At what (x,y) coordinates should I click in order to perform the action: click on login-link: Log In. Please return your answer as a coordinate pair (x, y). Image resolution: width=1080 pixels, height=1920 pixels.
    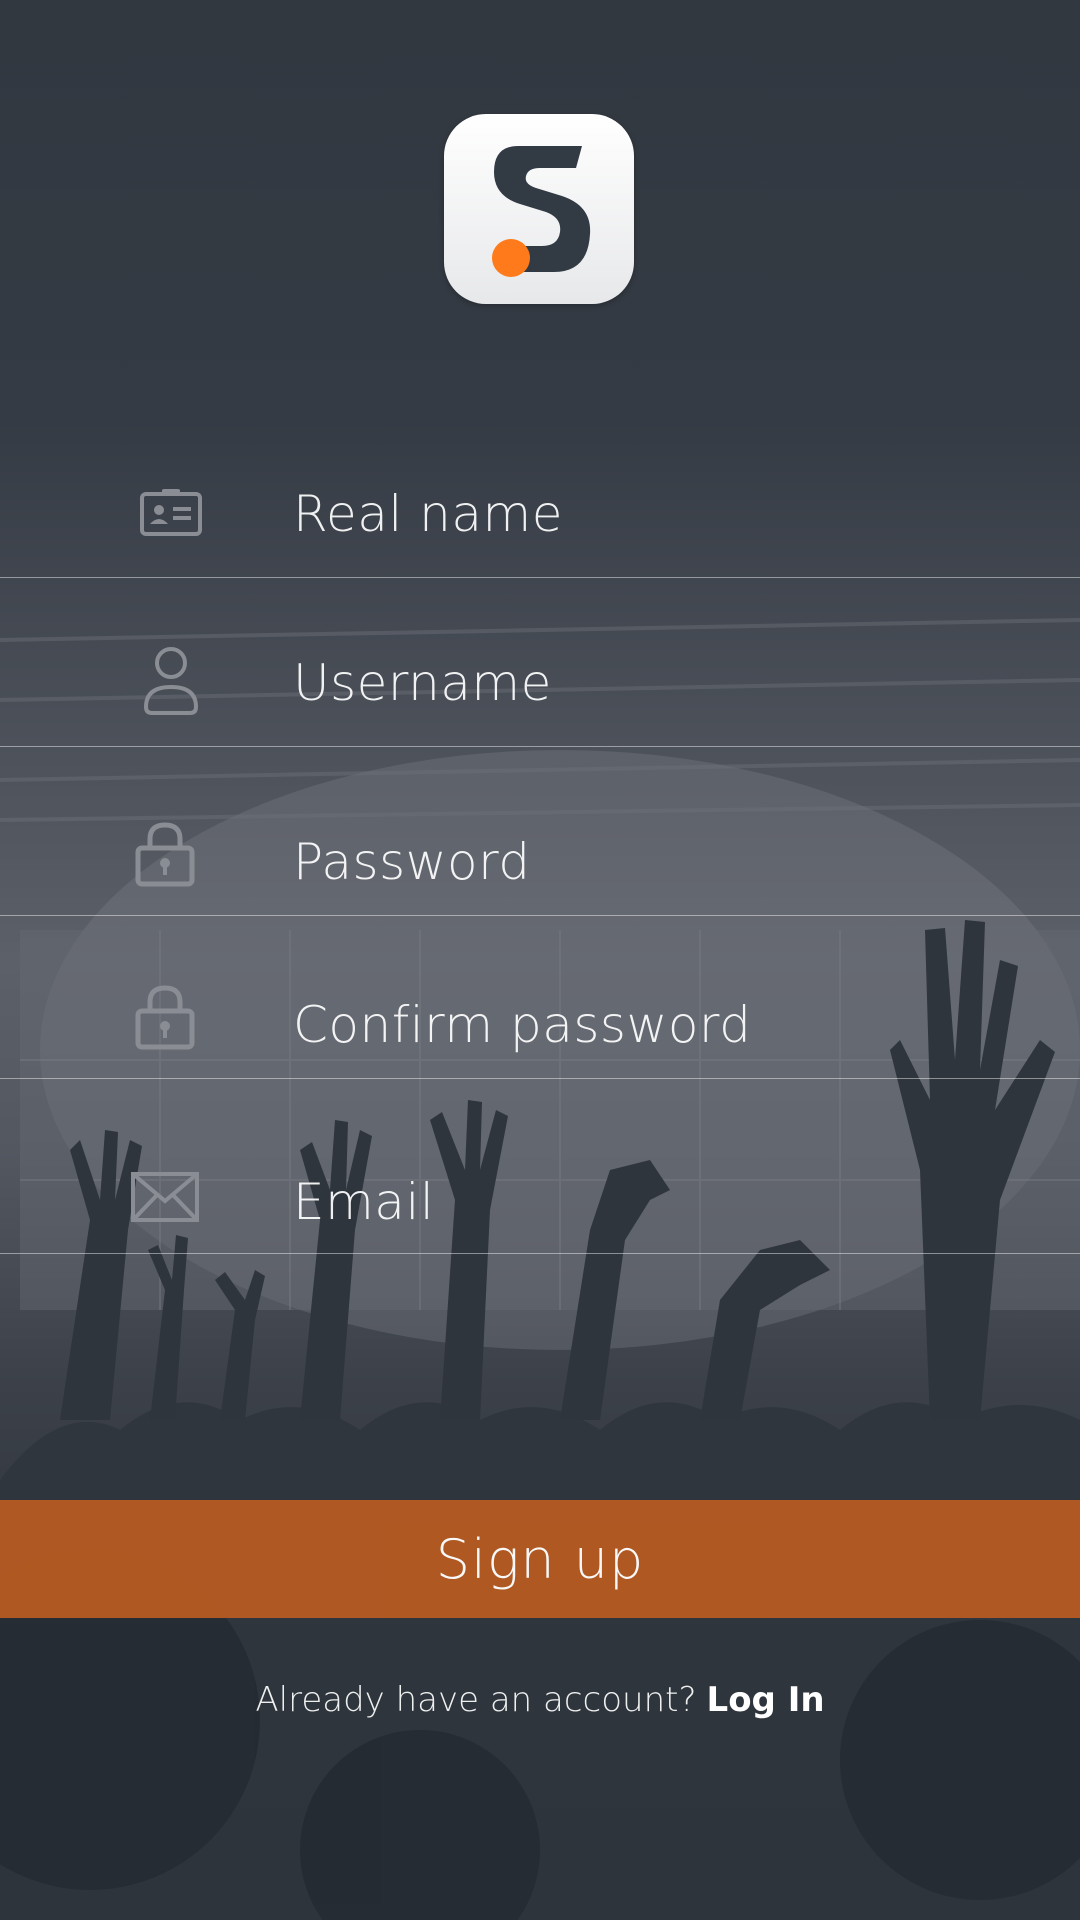
    Looking at the image, I should click on (766, 1700).